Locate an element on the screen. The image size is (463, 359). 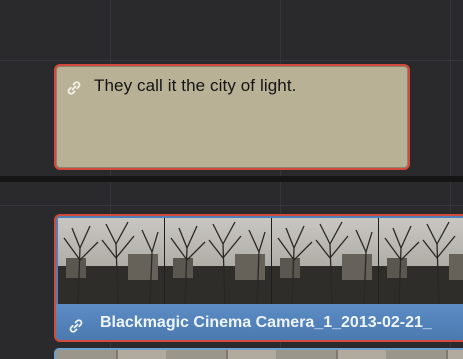
clip-thumbnails is located at coordinates (259, 354).